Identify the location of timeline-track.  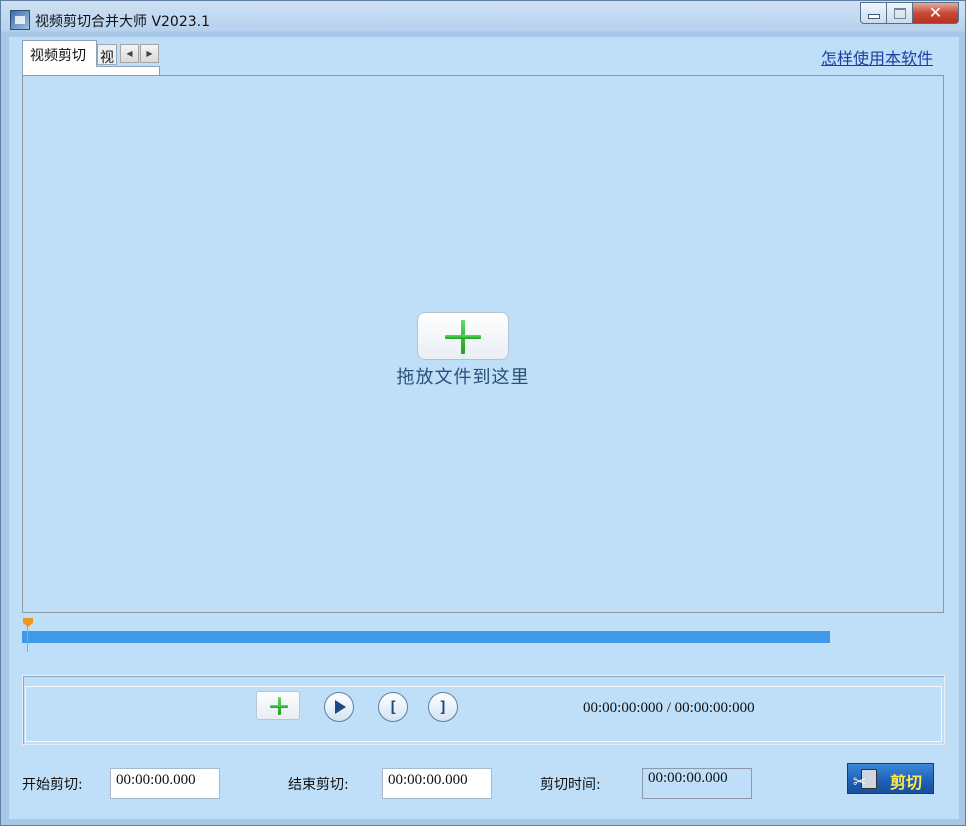
(426, 637).